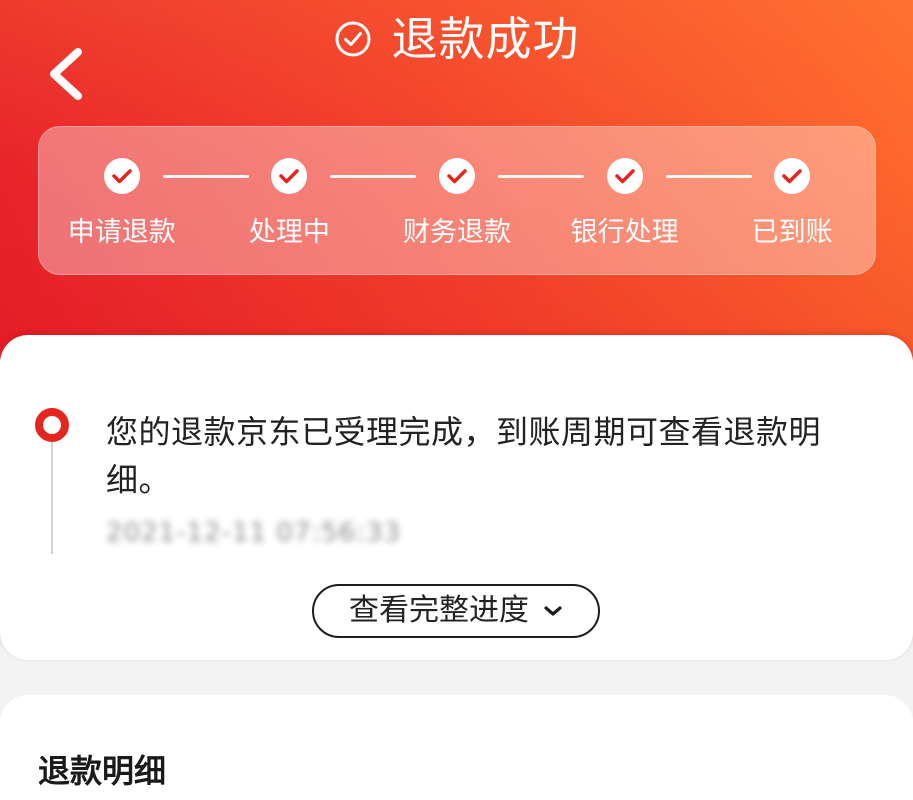  What do you see at coordinates (121, 232) in the screenshot?
I see `progress-step-label: 申请退款` at bounding box center [121, 232].